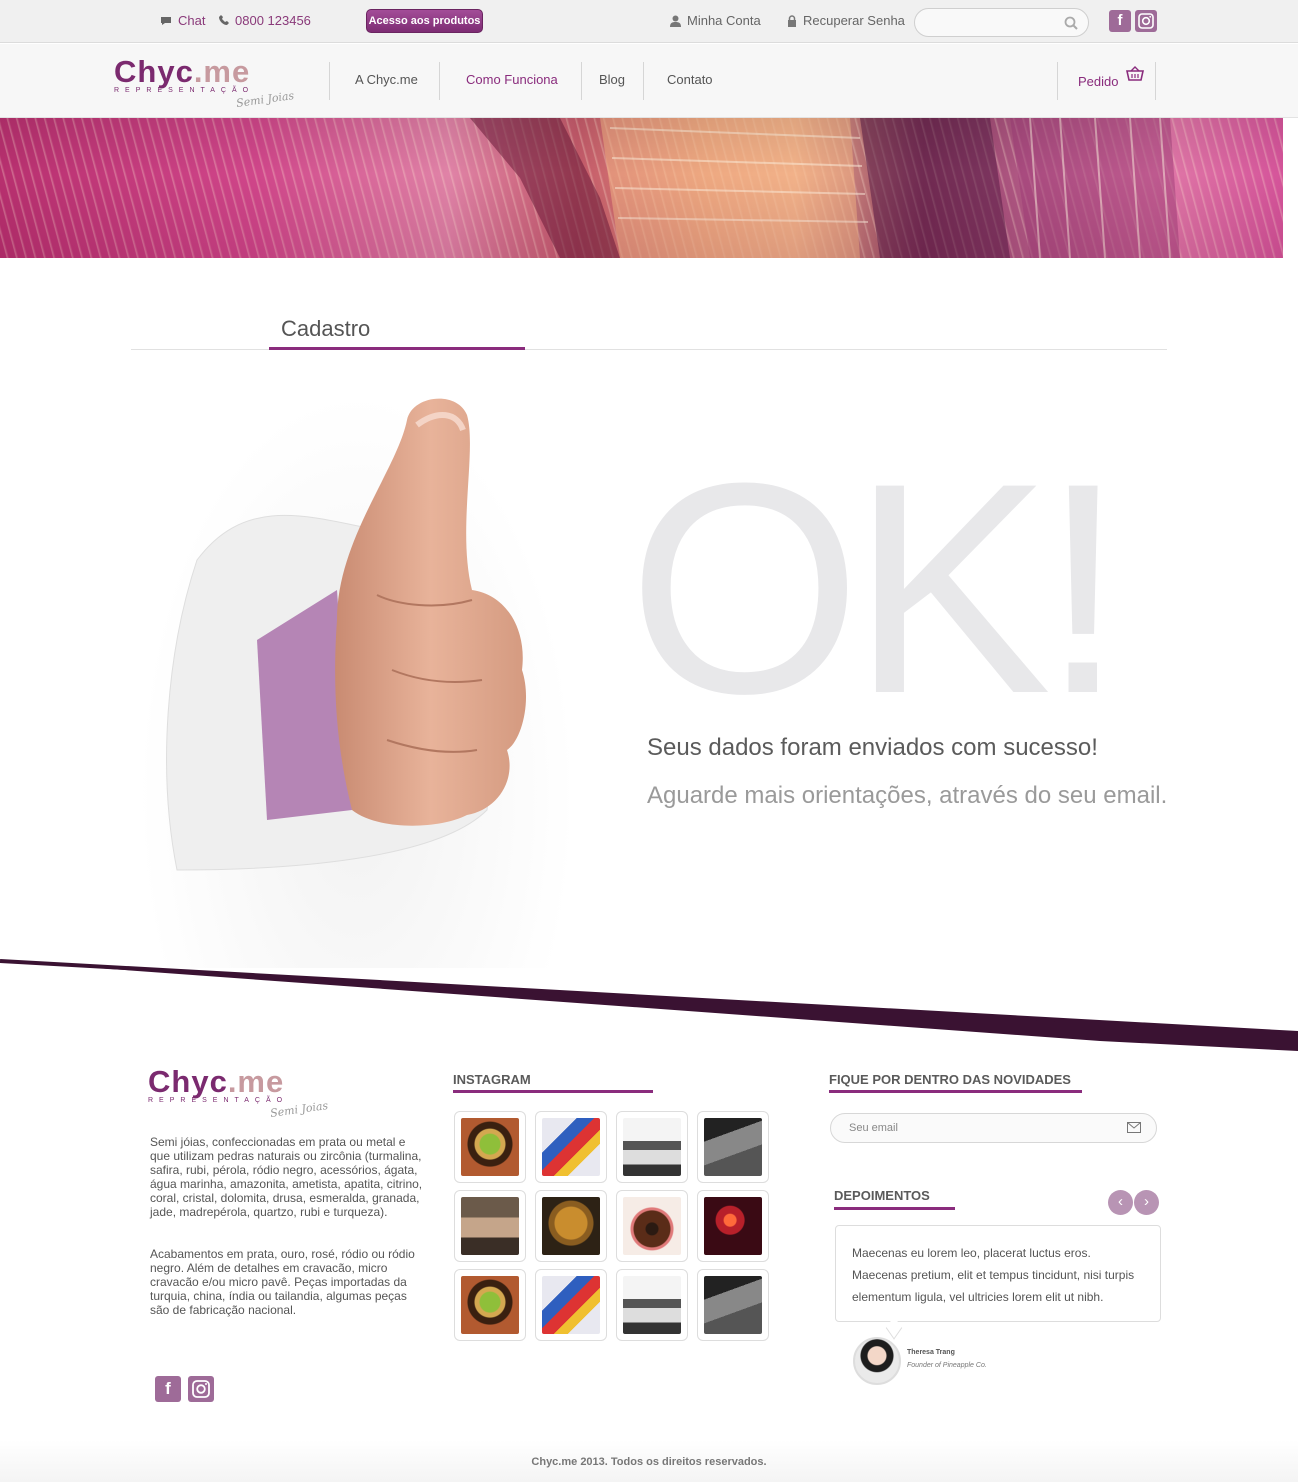 The width and height of the screenshot is (1298, 1482). I want to click on jewelry-banner-image, so click(641, 188).